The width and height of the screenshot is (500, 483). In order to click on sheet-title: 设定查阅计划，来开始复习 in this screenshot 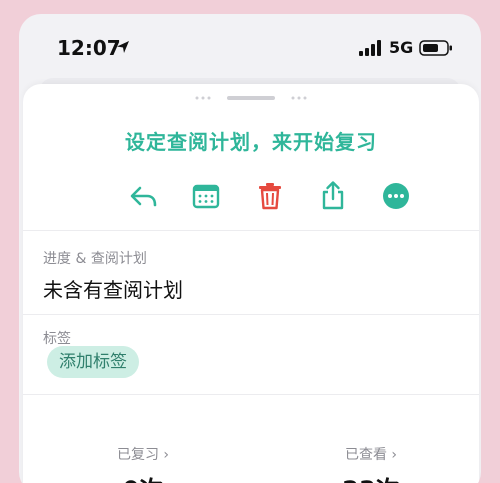, I will do `click(251, 140)`.